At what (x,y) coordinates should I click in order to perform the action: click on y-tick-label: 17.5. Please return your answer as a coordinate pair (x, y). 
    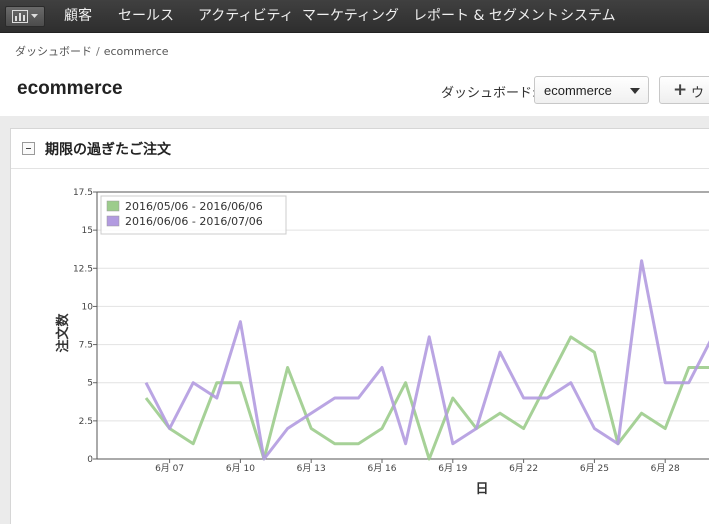
    Looking at the image, I should click on (83, 193).